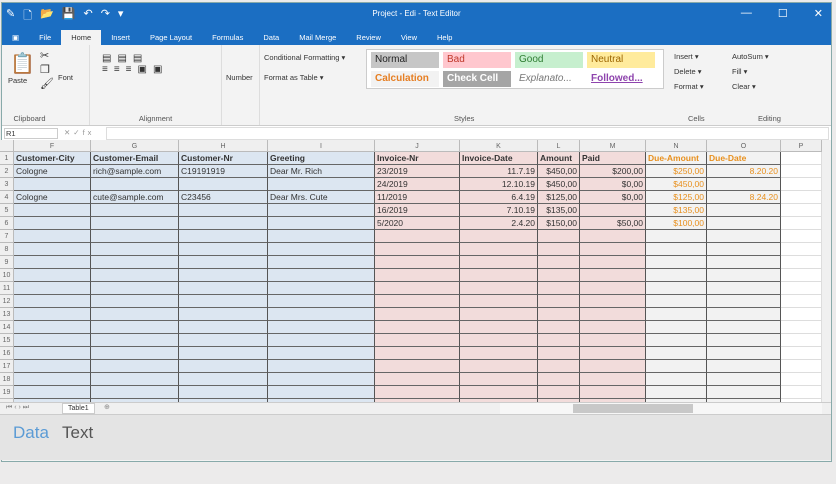 This screenshot has height=484, width=836. I want to click on cell-F18, so click(52, 379).